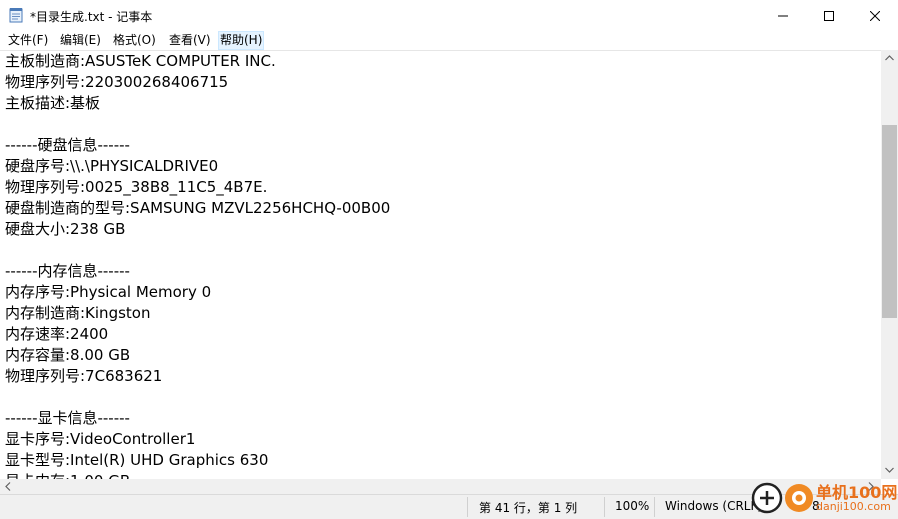 This screenshot has width=898, height=519. I want to click on minimize-button, so click(783, 15).